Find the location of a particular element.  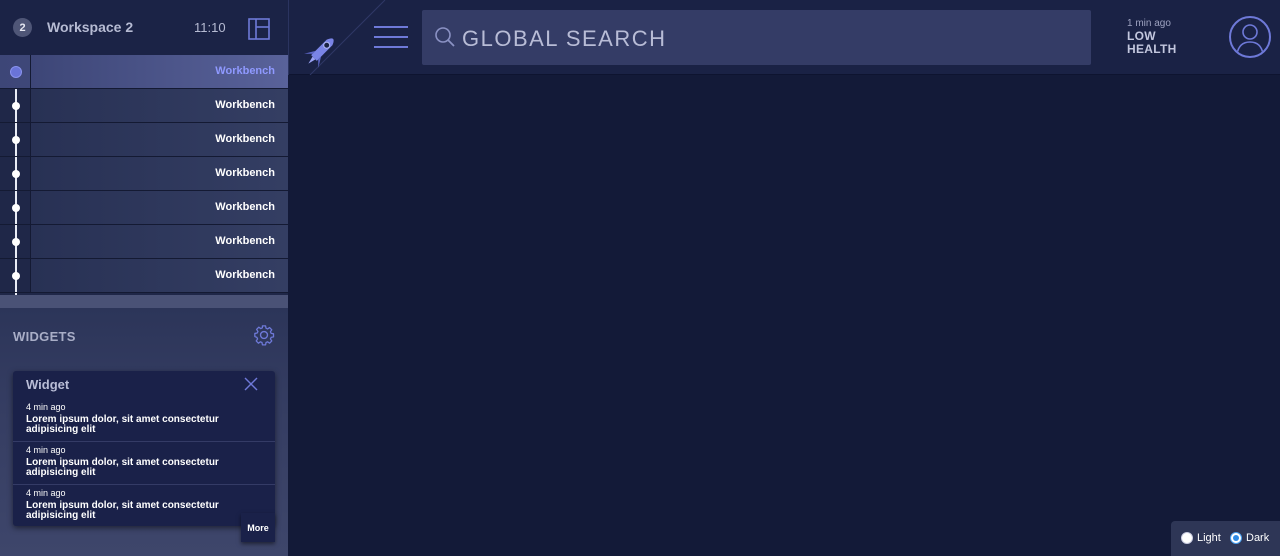

dark-label: Dark is located at coordinates (1258, 538).